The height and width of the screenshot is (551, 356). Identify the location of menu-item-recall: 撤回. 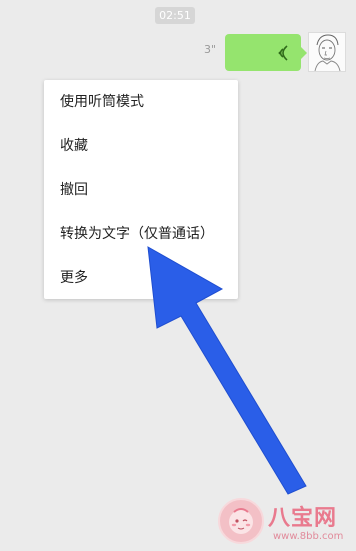
(141, 190).